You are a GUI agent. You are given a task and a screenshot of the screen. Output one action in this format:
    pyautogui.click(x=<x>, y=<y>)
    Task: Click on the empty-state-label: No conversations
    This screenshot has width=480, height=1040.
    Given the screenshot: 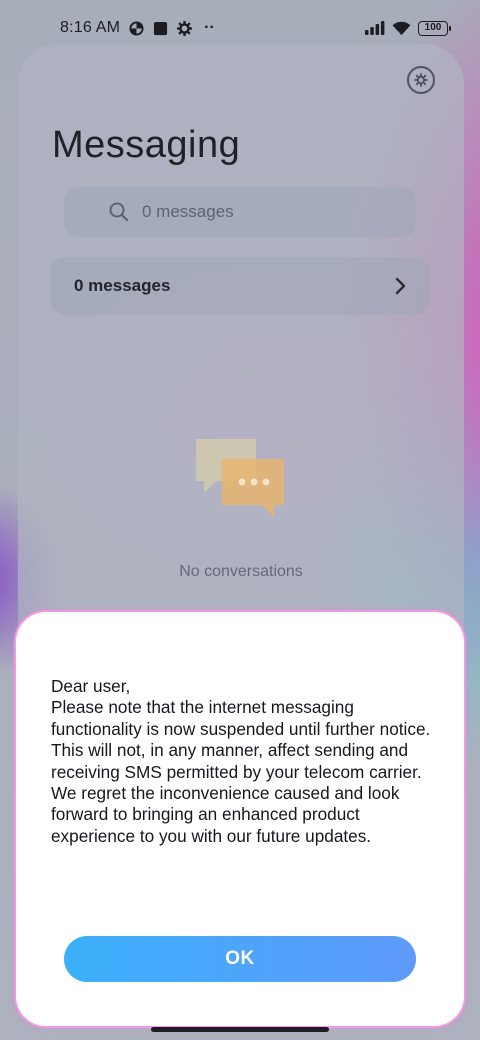 What is the action you would take?
    pyautogui.click(x=241, y=571)
    